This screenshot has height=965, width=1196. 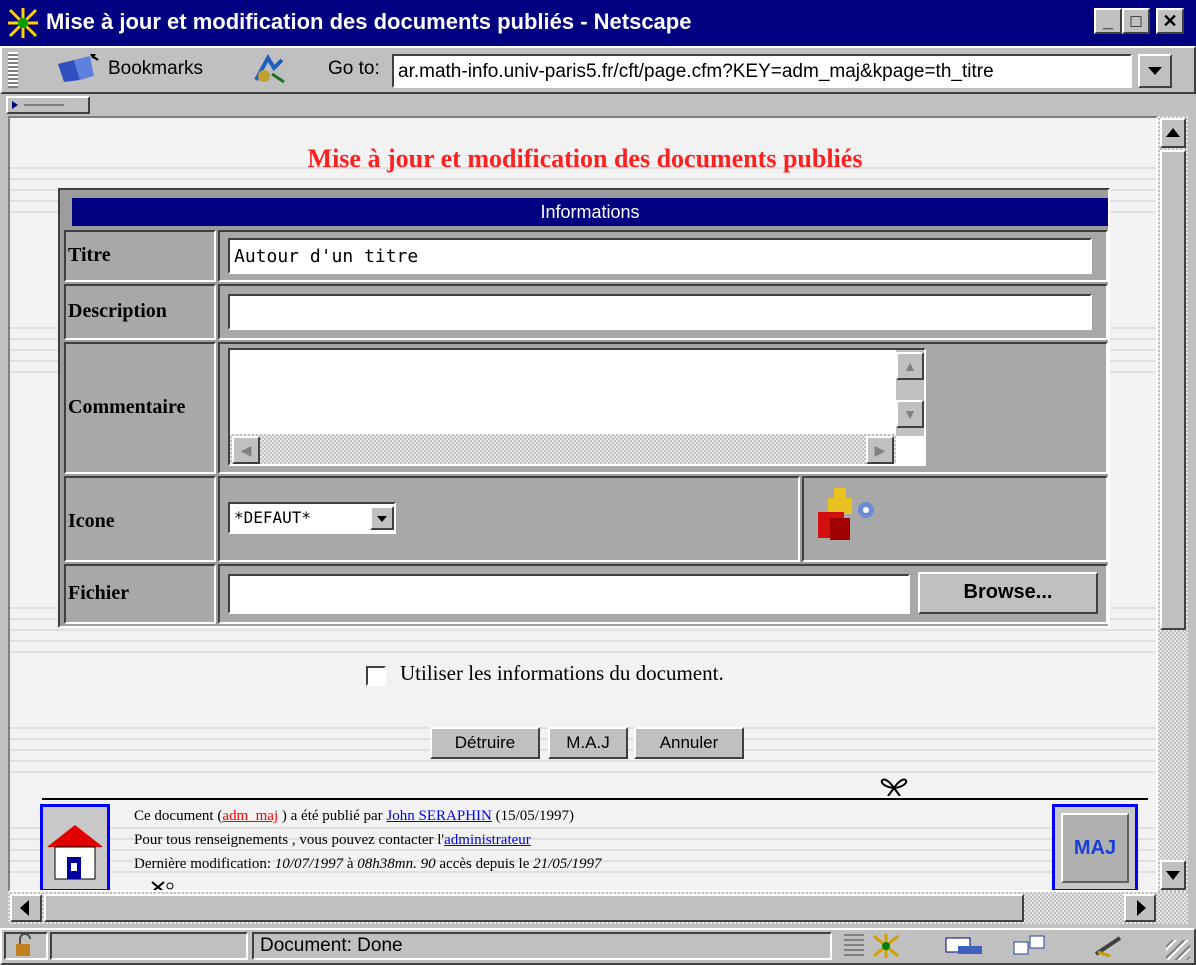 I want to click on close-icon: ✕, so click(x=1170, y=21).